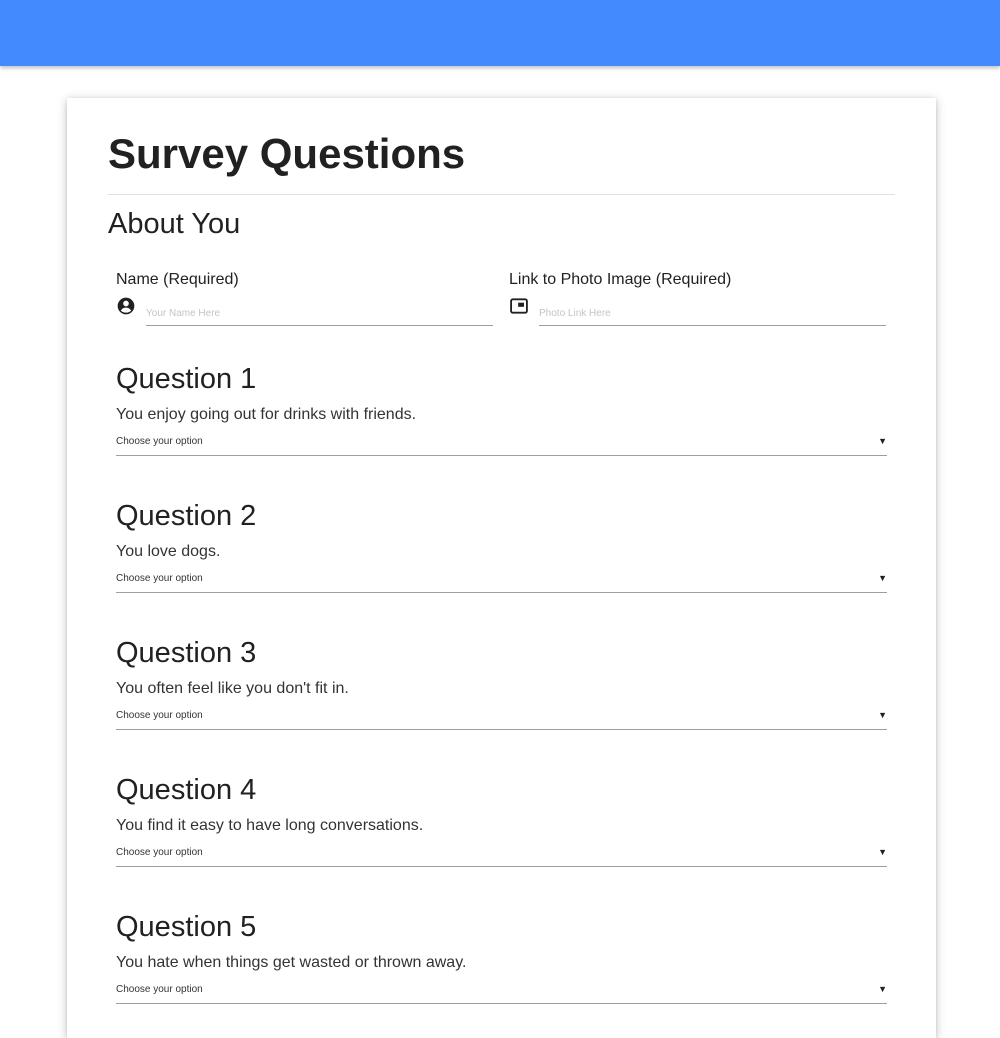  I want to click on question-4-selected-value: Choose your option, so click(159, 852).